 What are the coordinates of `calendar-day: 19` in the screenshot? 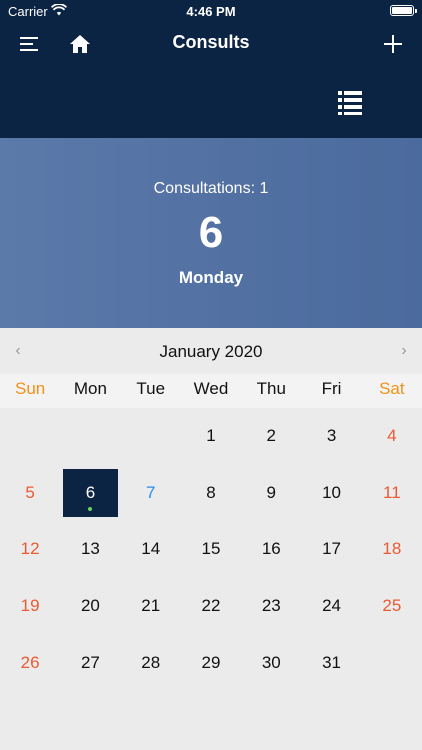 It's located at (30, 606).